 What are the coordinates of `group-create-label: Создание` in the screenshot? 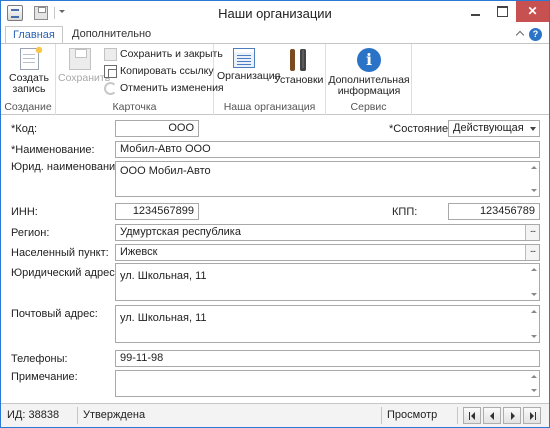 It's located at (28, 107).